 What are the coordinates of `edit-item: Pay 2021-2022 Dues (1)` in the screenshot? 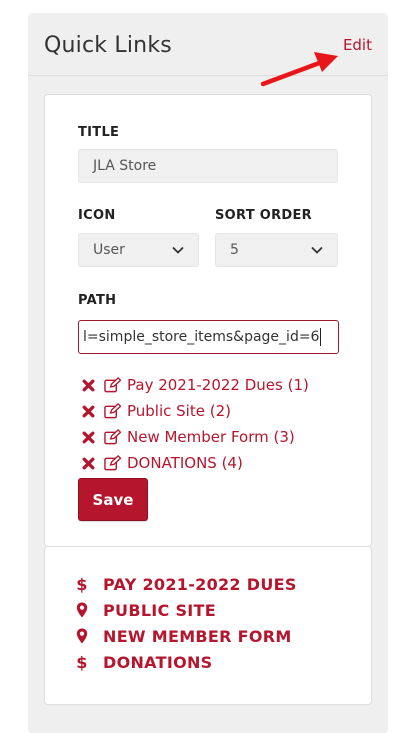 It's located at (195, 385).